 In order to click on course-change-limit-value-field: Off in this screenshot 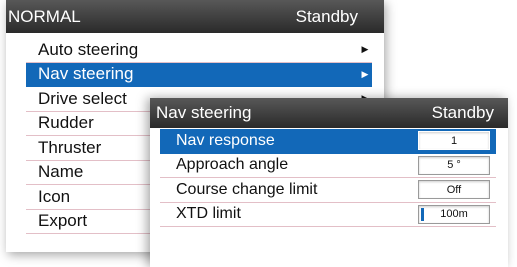, I will do `click(454, 190)`.